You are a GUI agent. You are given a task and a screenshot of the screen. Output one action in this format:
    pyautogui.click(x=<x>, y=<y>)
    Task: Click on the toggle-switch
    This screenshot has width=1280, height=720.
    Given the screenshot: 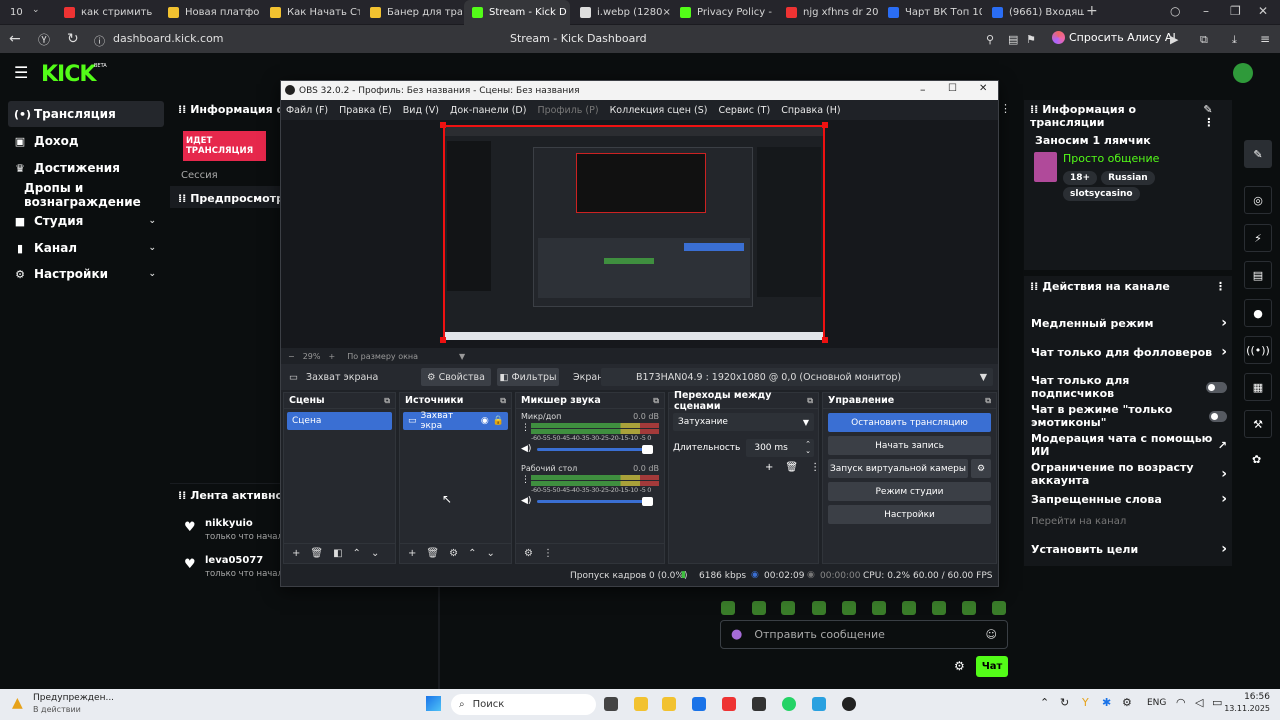 What is the action you would take?
    pyautogui.click(x=1216, y=387)
    